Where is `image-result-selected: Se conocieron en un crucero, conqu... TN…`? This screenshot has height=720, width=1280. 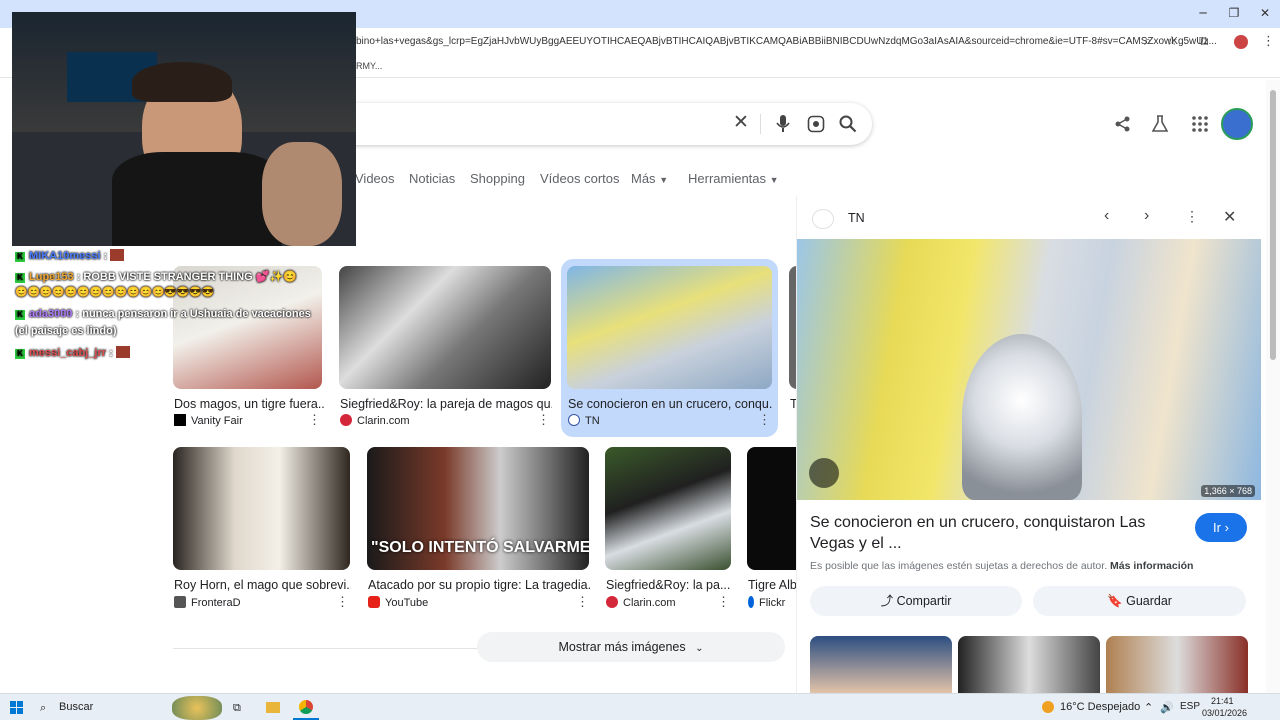 image-result-selected: Se conocieron en un crucero, conqu... TN… is located at coordinates (670, 348).